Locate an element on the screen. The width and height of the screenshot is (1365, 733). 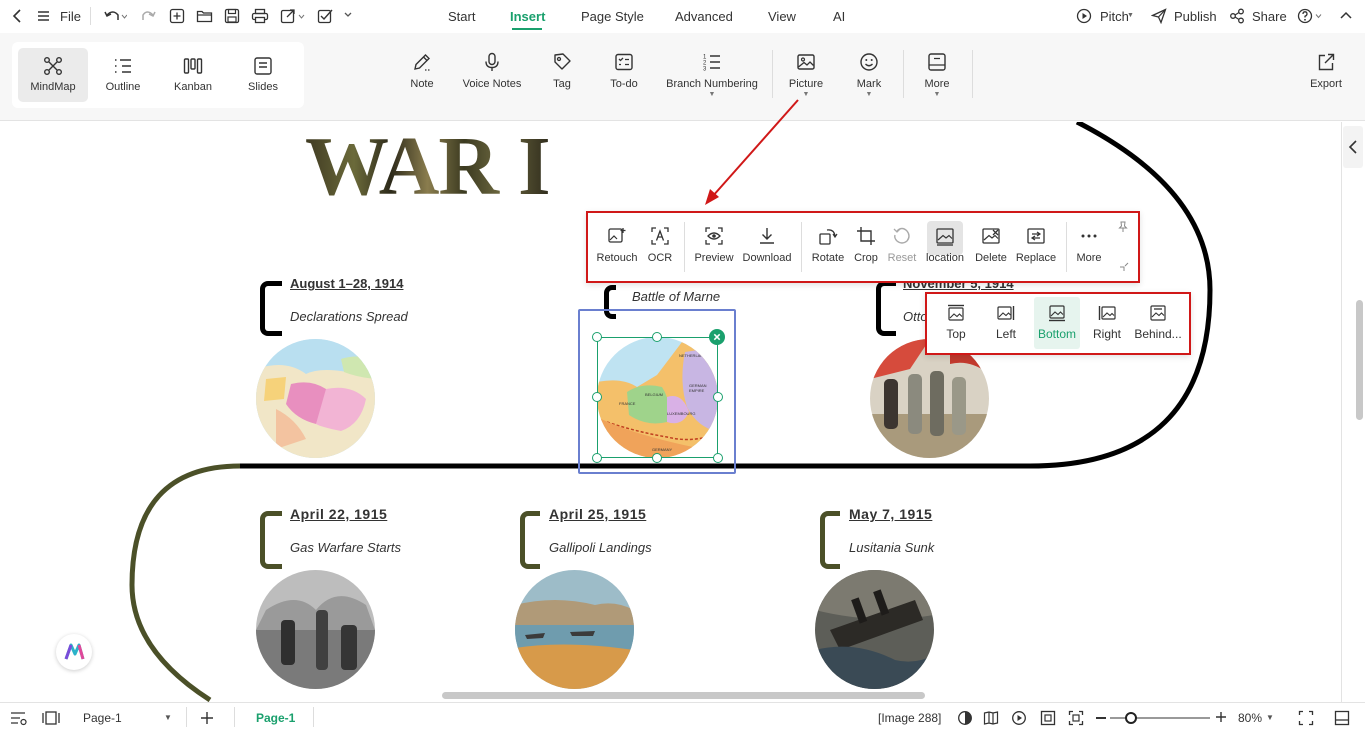
print-icon is located at coordinates (260, 16).